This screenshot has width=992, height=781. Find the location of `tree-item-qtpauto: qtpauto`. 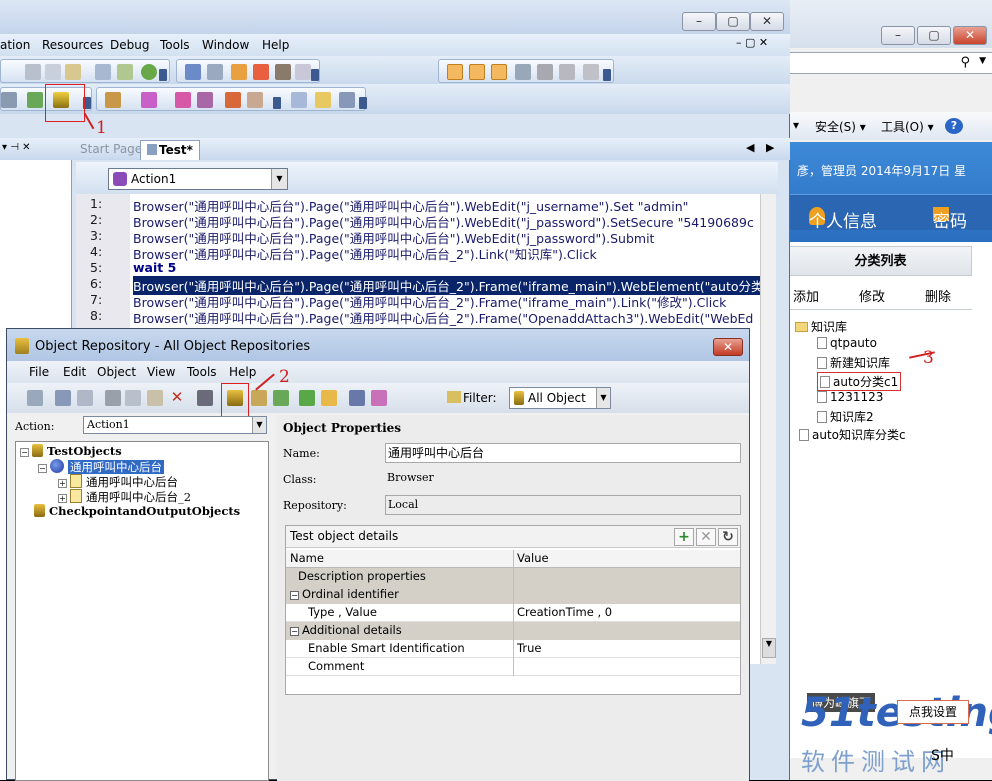

tree-item-qtpauto: qtpauto is located at coordinates (847, 343).